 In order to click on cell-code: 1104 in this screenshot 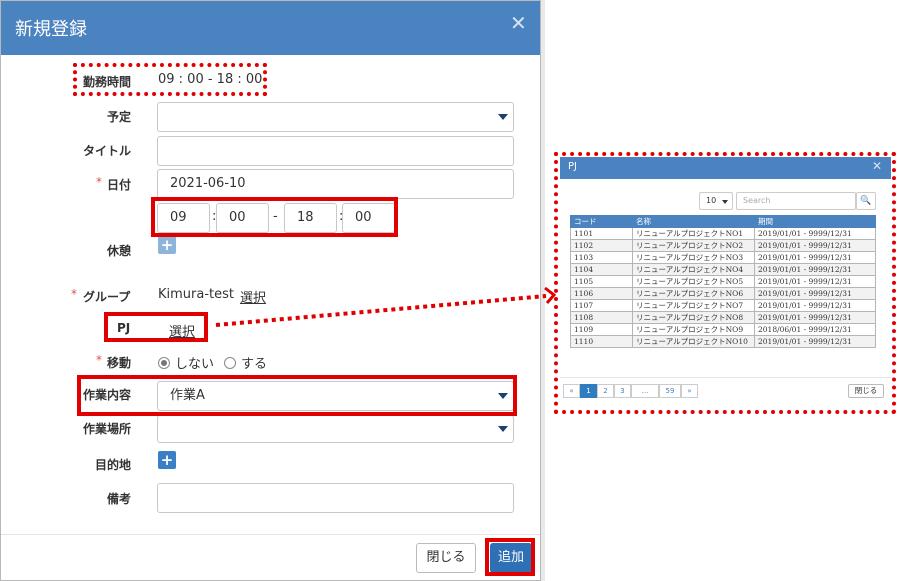, I will do `click(601, 269)`.